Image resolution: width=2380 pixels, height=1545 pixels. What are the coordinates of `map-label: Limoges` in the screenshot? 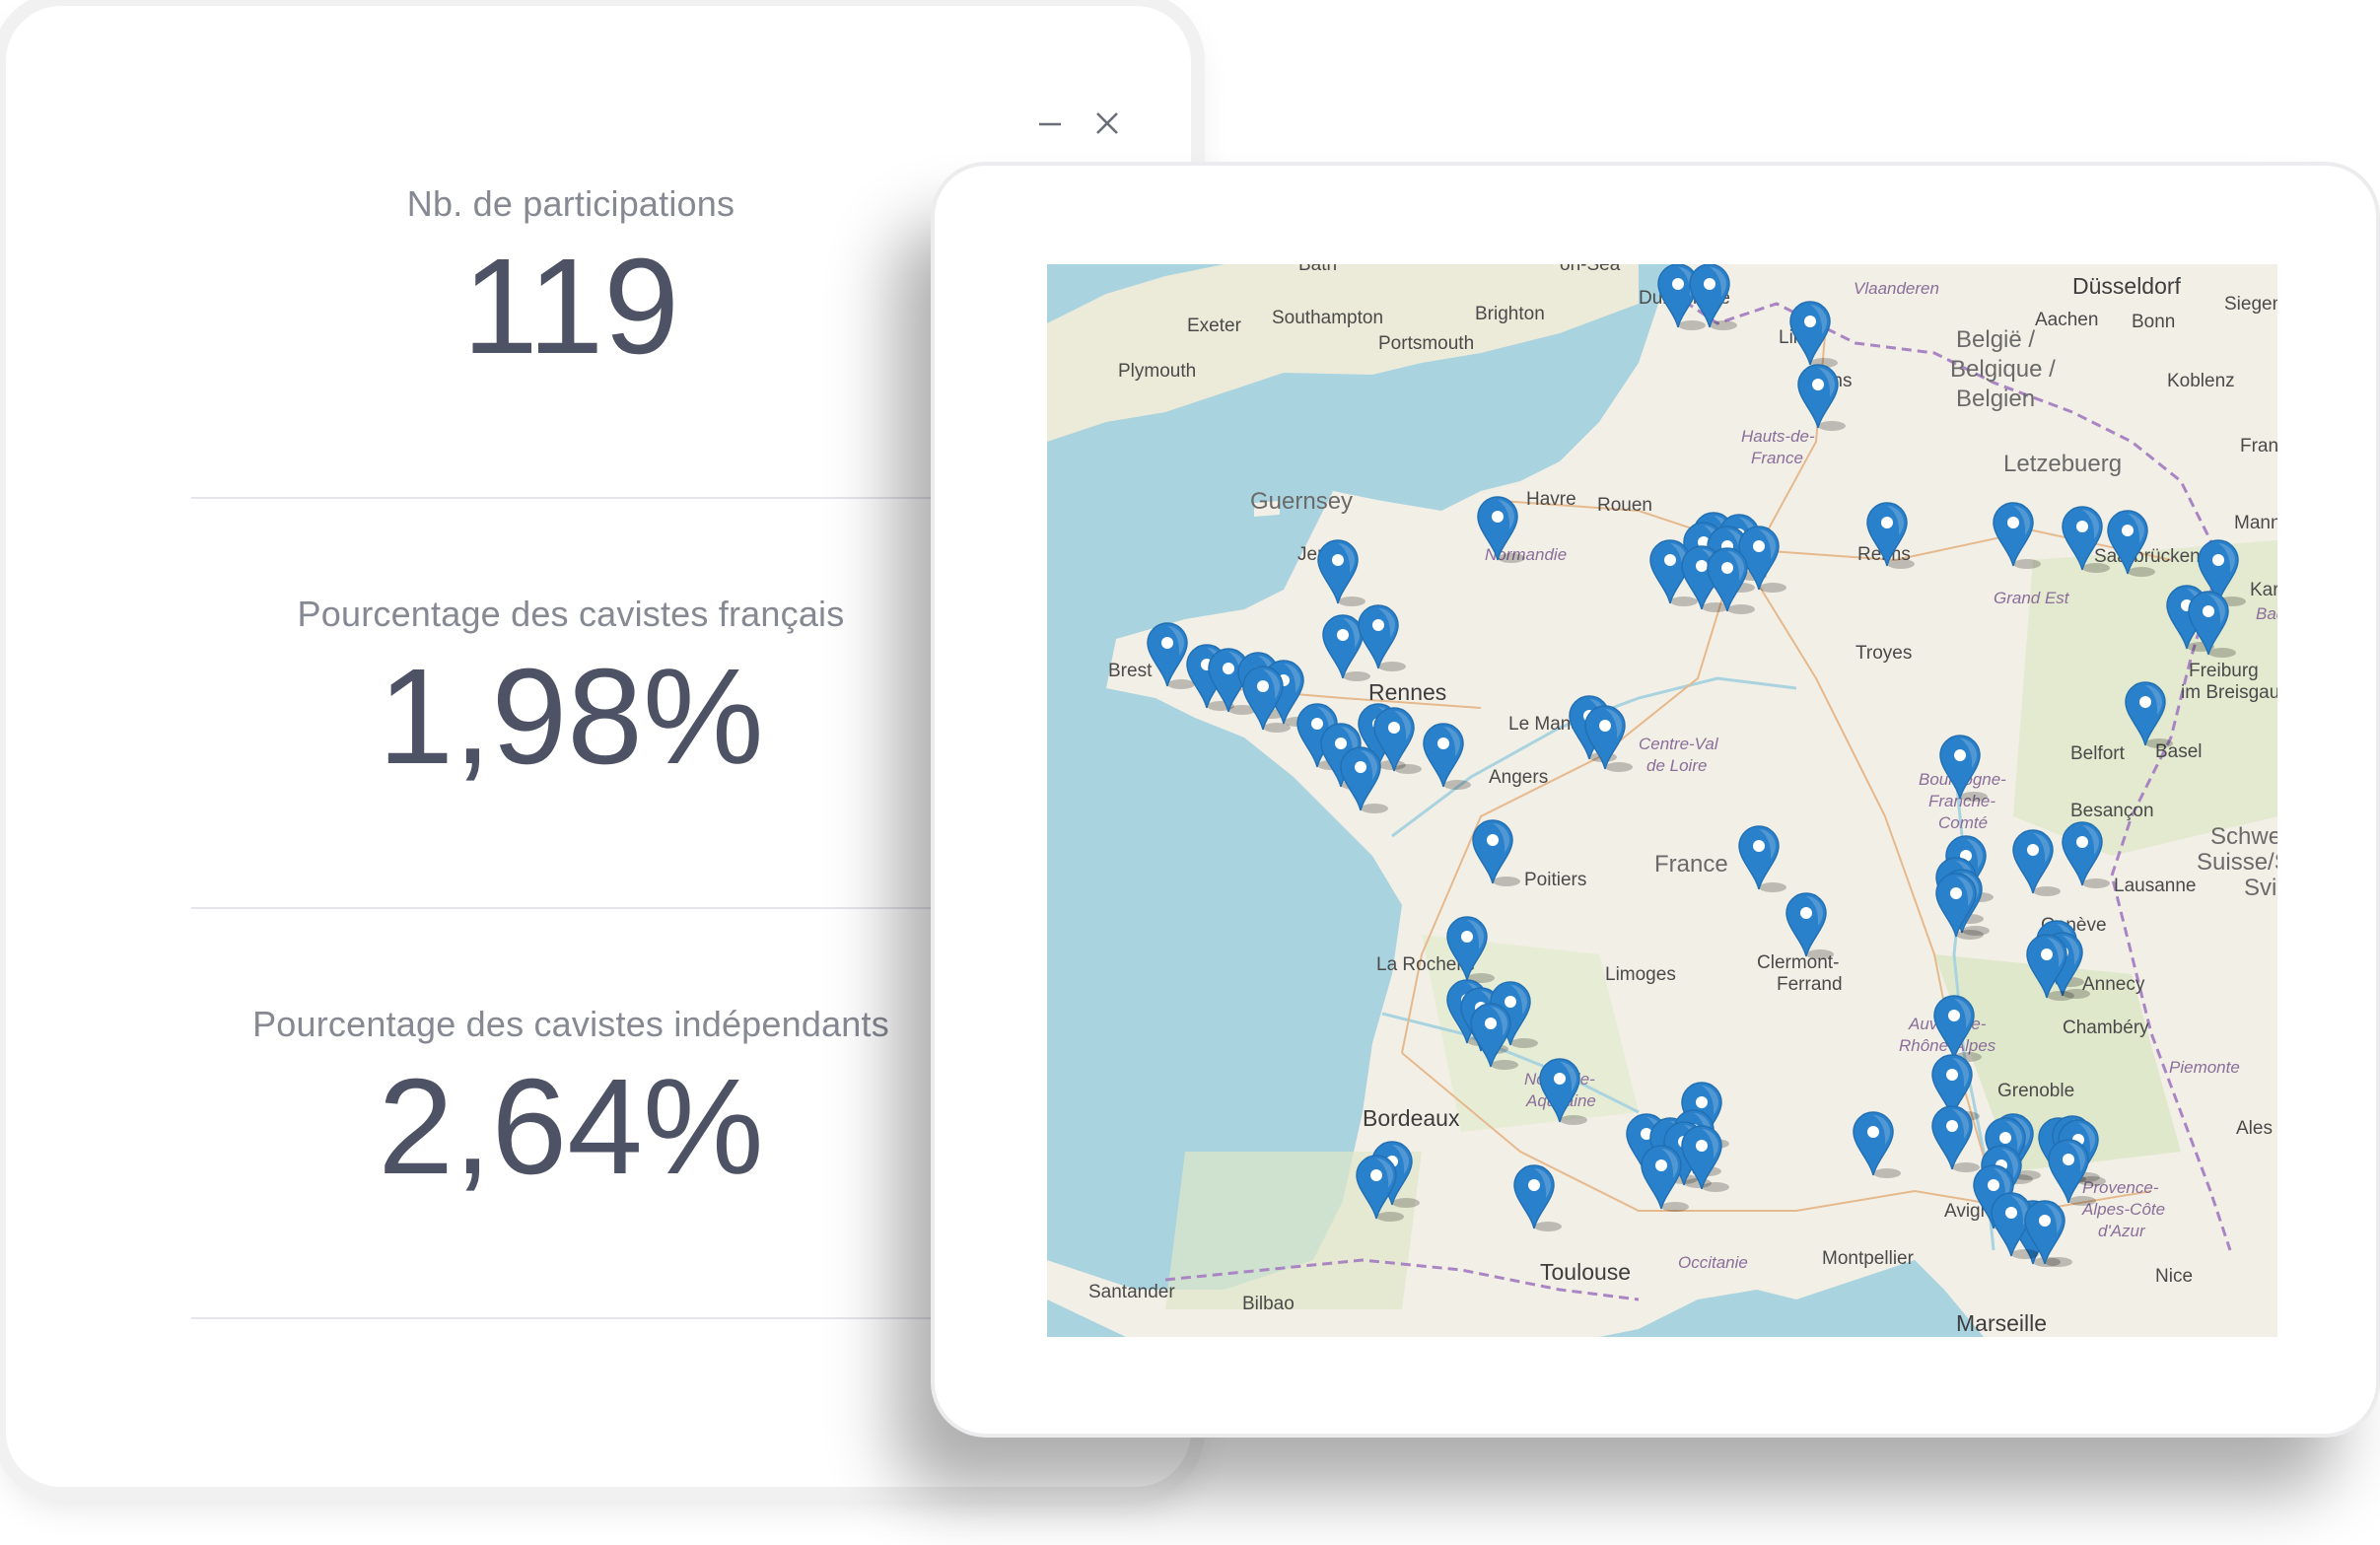 It's located at (1640, 975).